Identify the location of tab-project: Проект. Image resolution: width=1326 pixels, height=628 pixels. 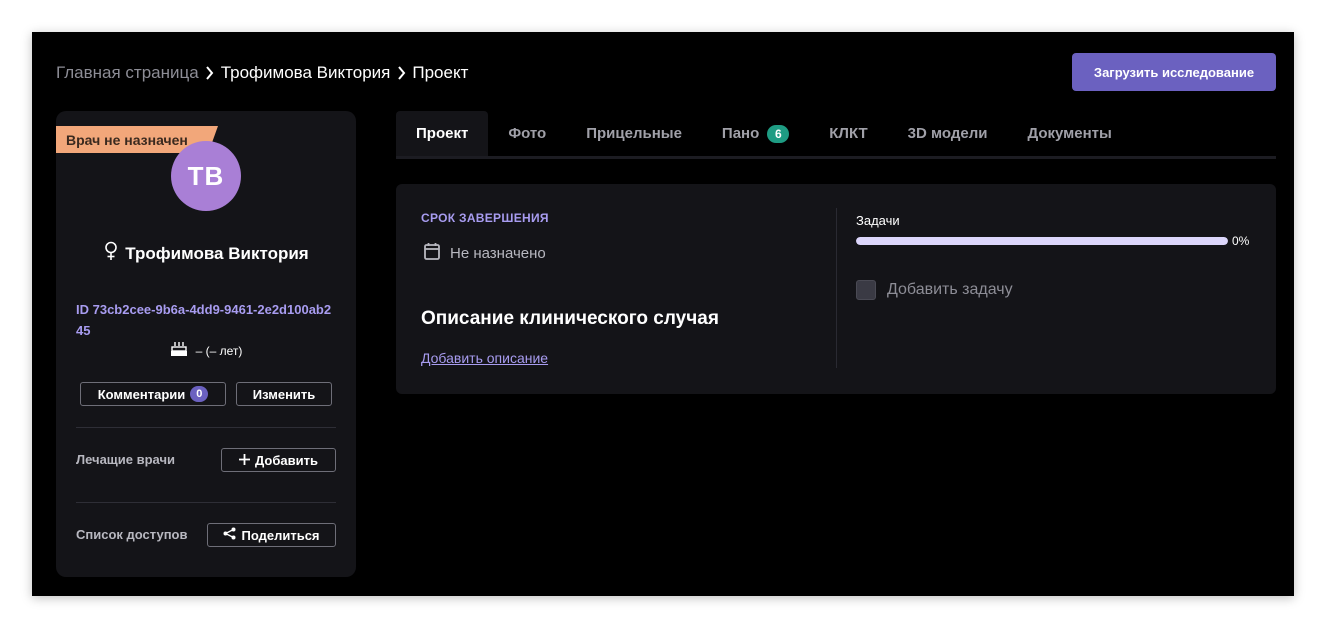
(442, 133).